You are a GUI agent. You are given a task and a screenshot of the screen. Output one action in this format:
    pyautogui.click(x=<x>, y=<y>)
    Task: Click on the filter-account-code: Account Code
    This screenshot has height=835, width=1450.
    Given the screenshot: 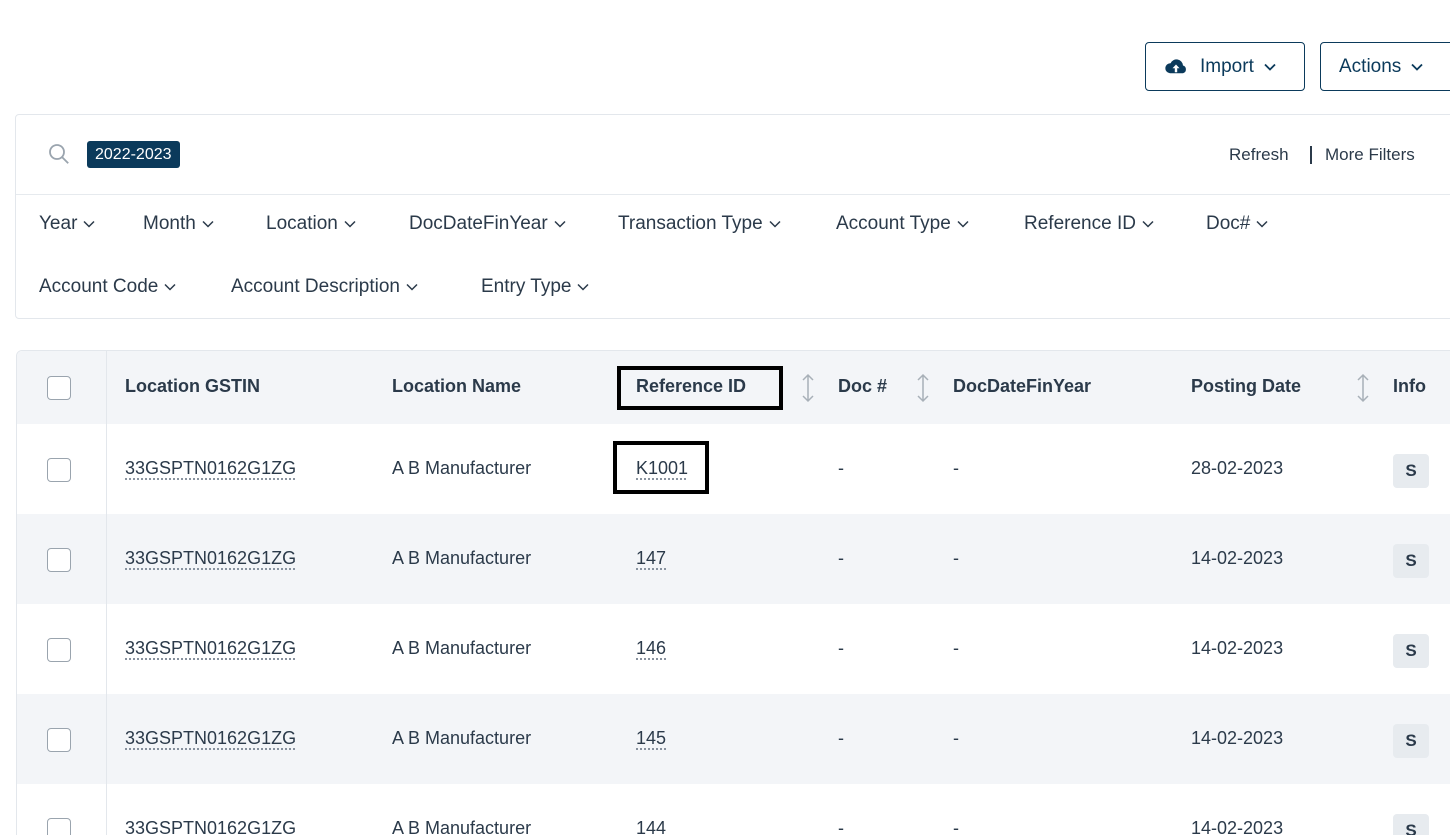 What is the action you would take?
    pyautogui.click(x=107, y=287)
    